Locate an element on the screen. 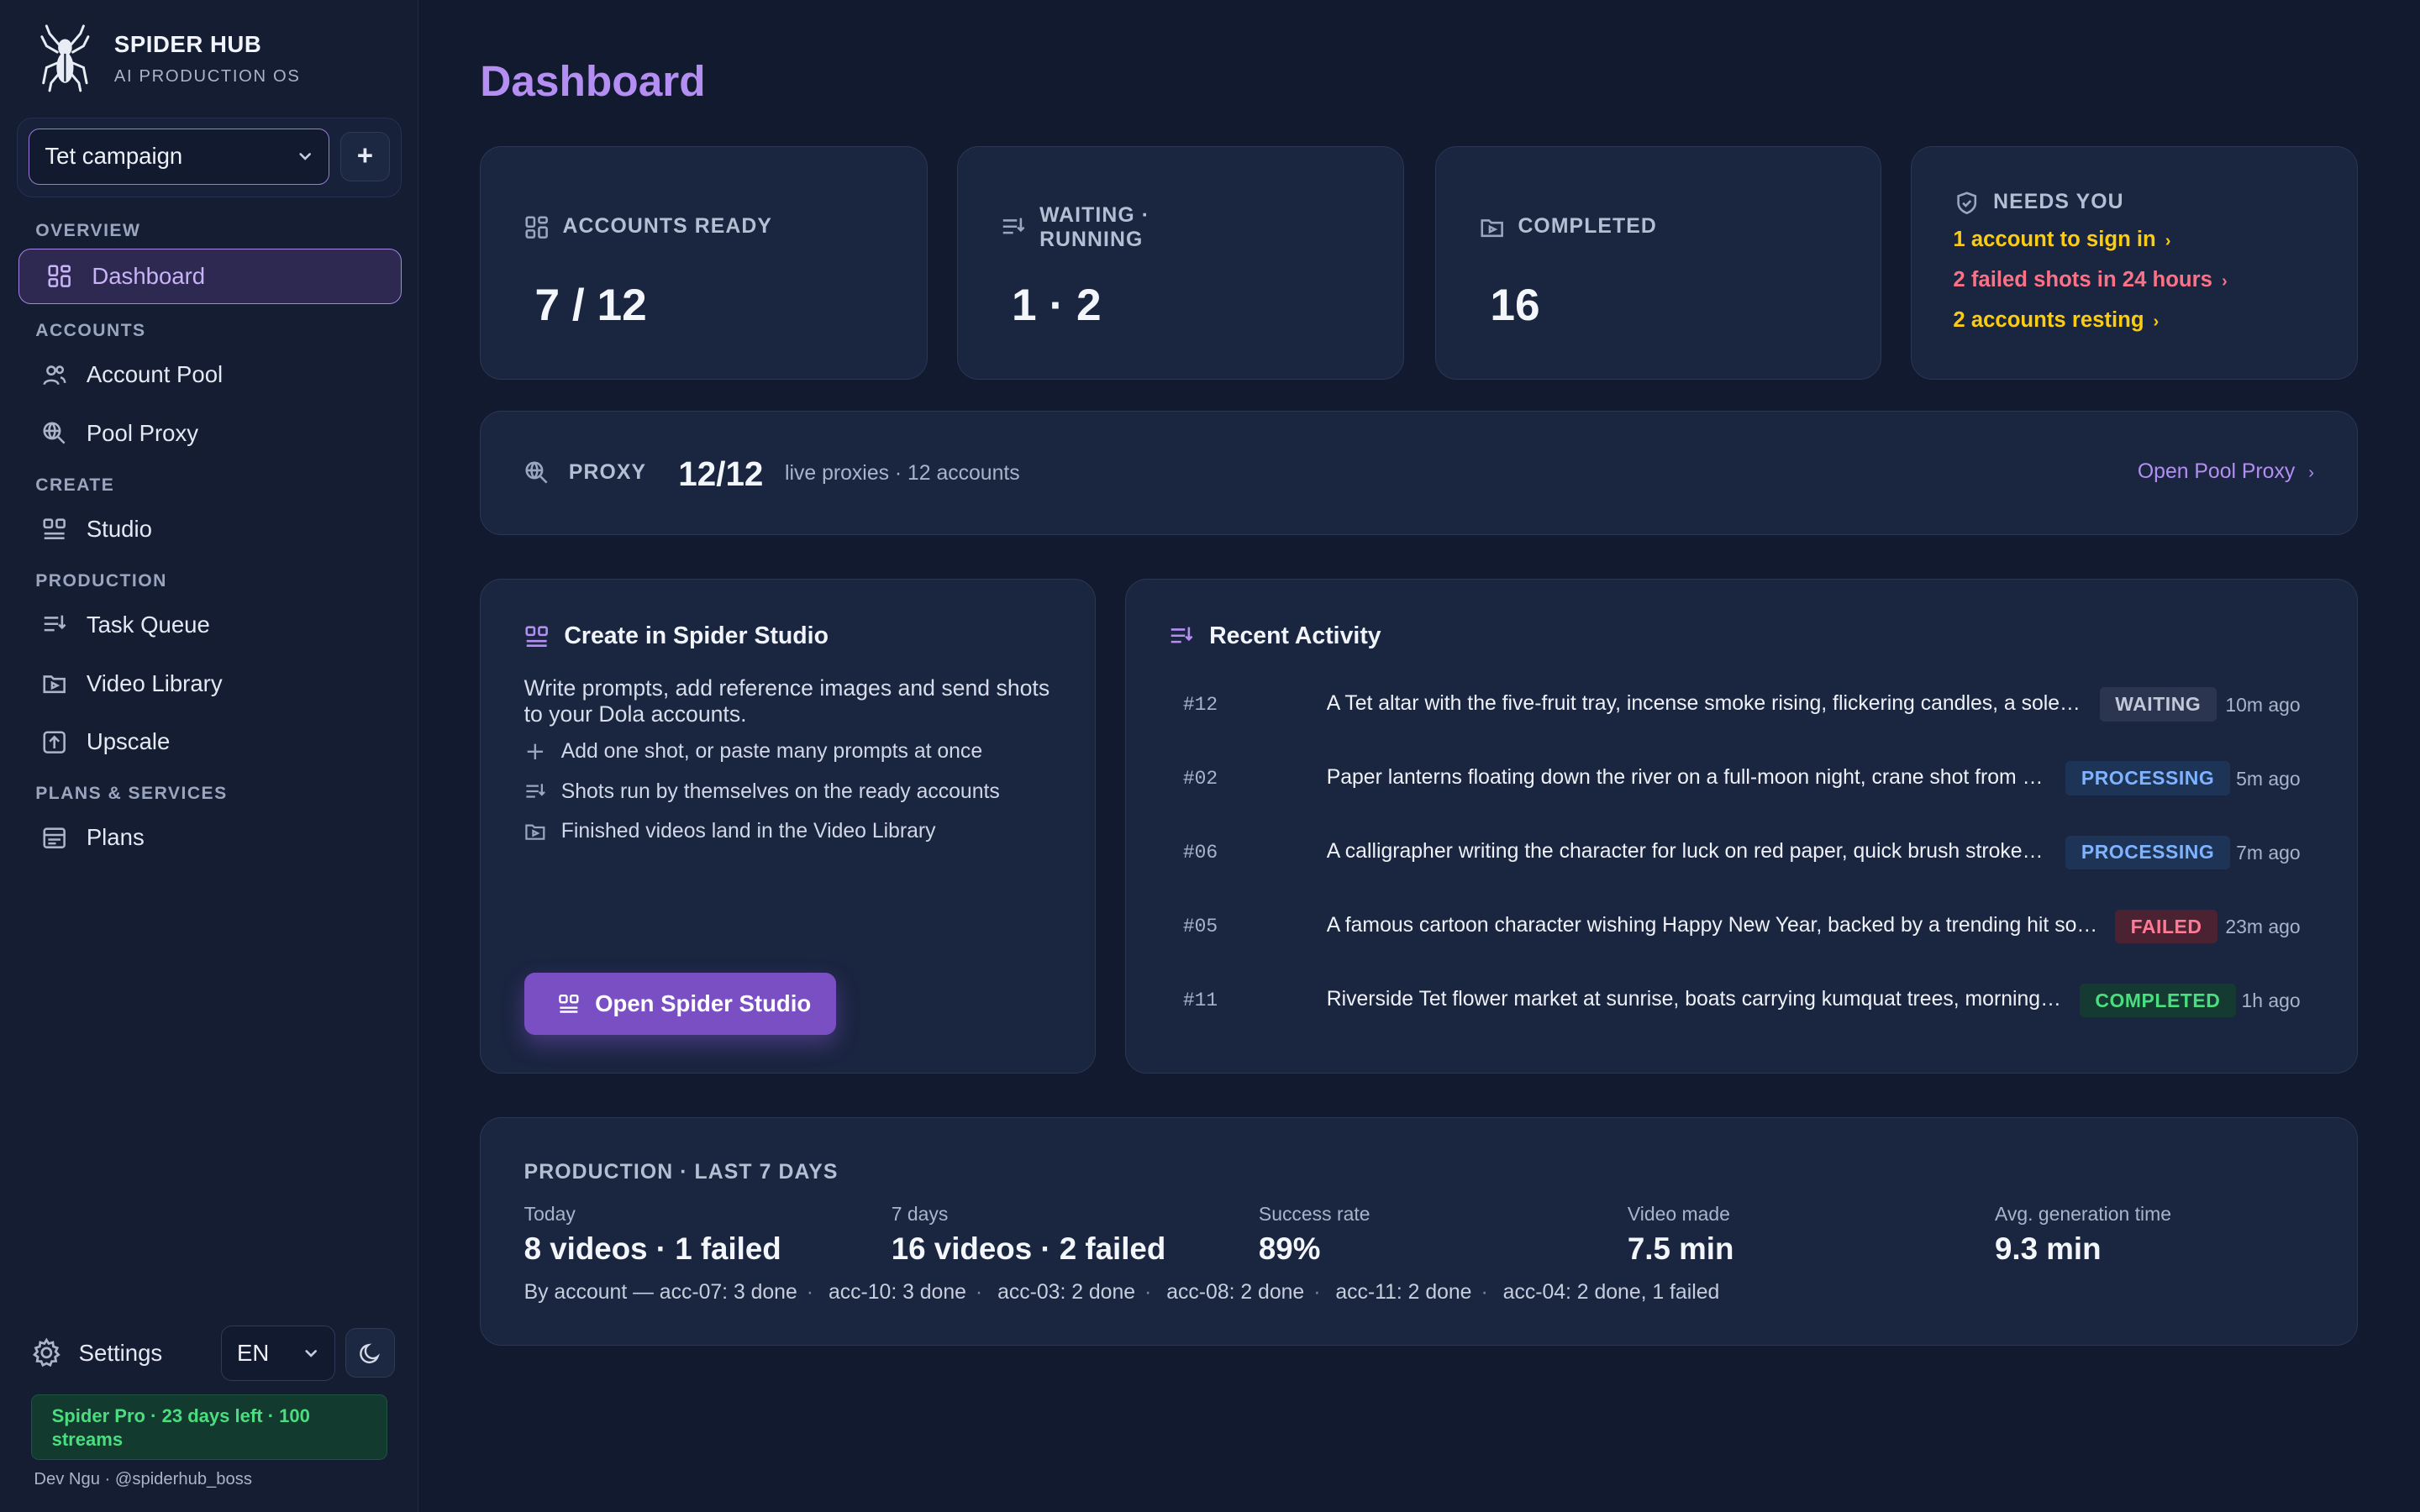 The height and width of the screenshot is (1512, 2420). open-spider-studio-button: Open Spider Studio is located at coordinates (679, 1004).